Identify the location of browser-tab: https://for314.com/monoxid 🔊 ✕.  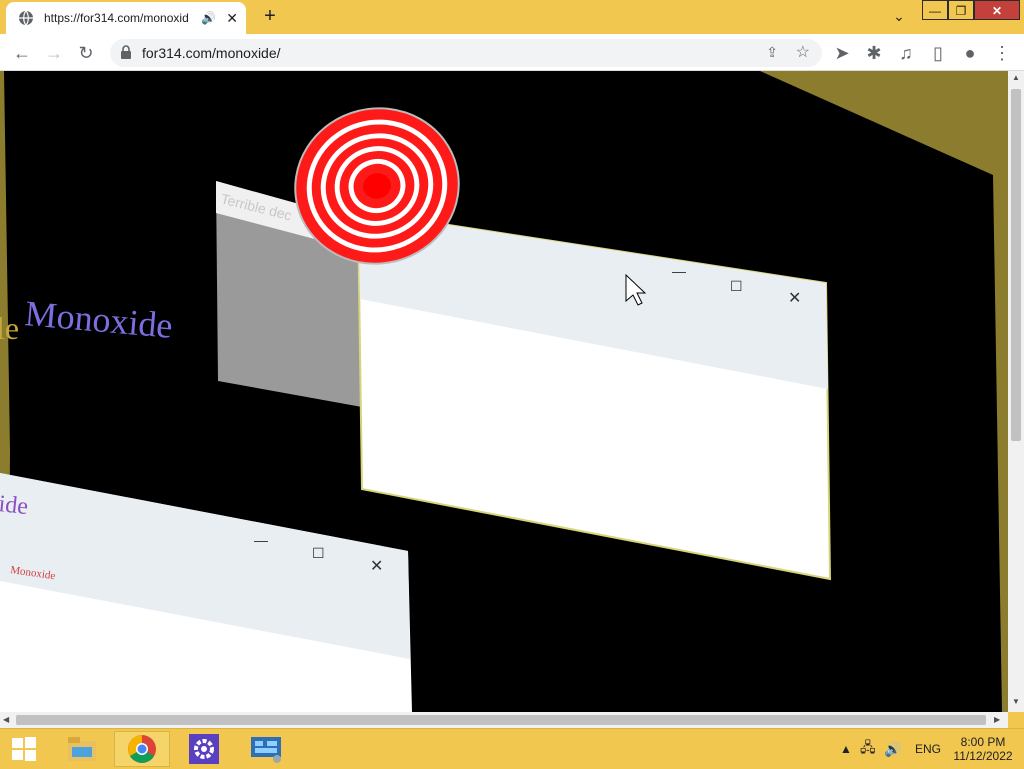
(126, 18).